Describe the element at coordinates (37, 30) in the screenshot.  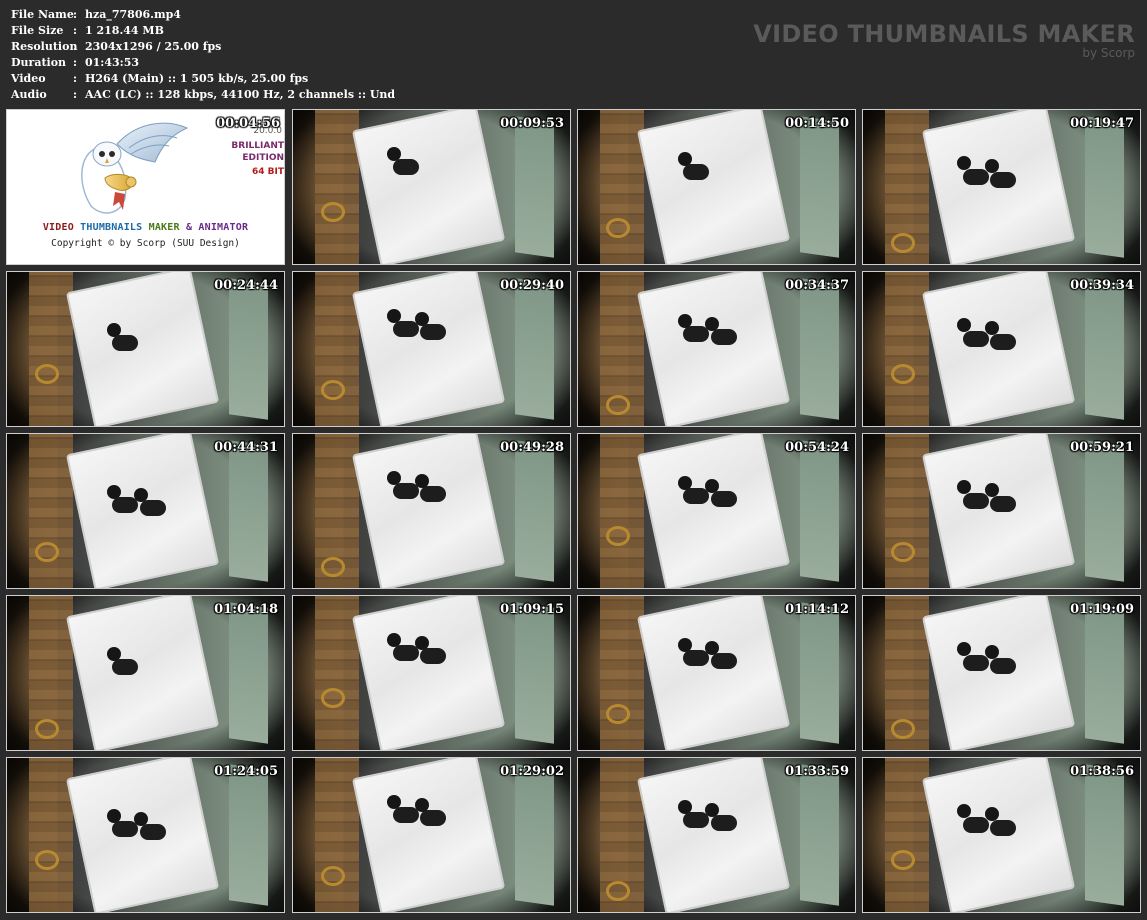
I see `file-info-label: File Size` at that location.